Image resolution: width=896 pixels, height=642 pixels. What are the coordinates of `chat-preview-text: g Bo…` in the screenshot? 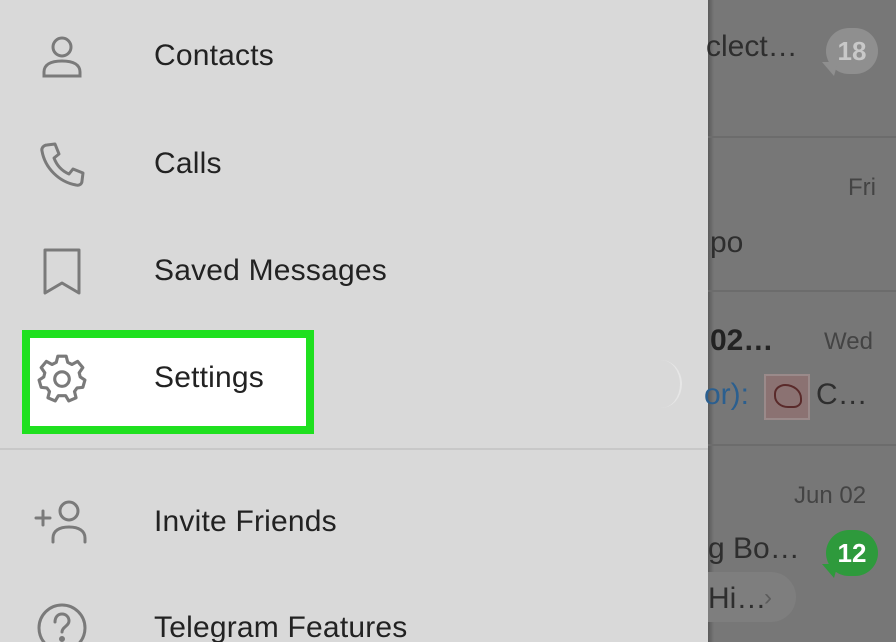 It's located at (754, 548).